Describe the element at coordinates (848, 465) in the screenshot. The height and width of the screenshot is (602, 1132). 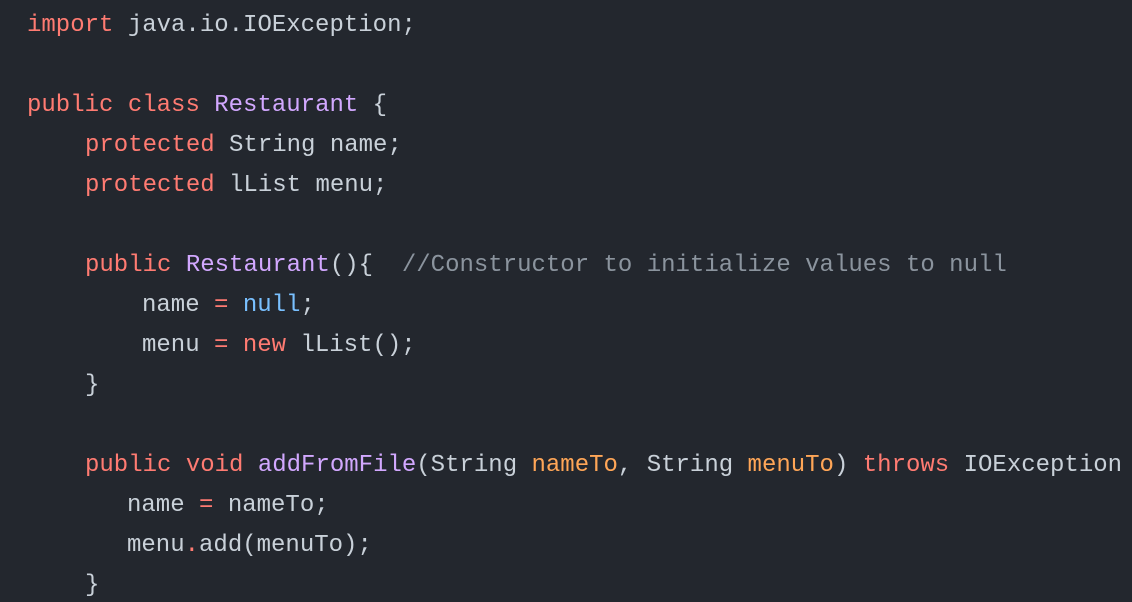
I see `code-token-text: )` at that location.